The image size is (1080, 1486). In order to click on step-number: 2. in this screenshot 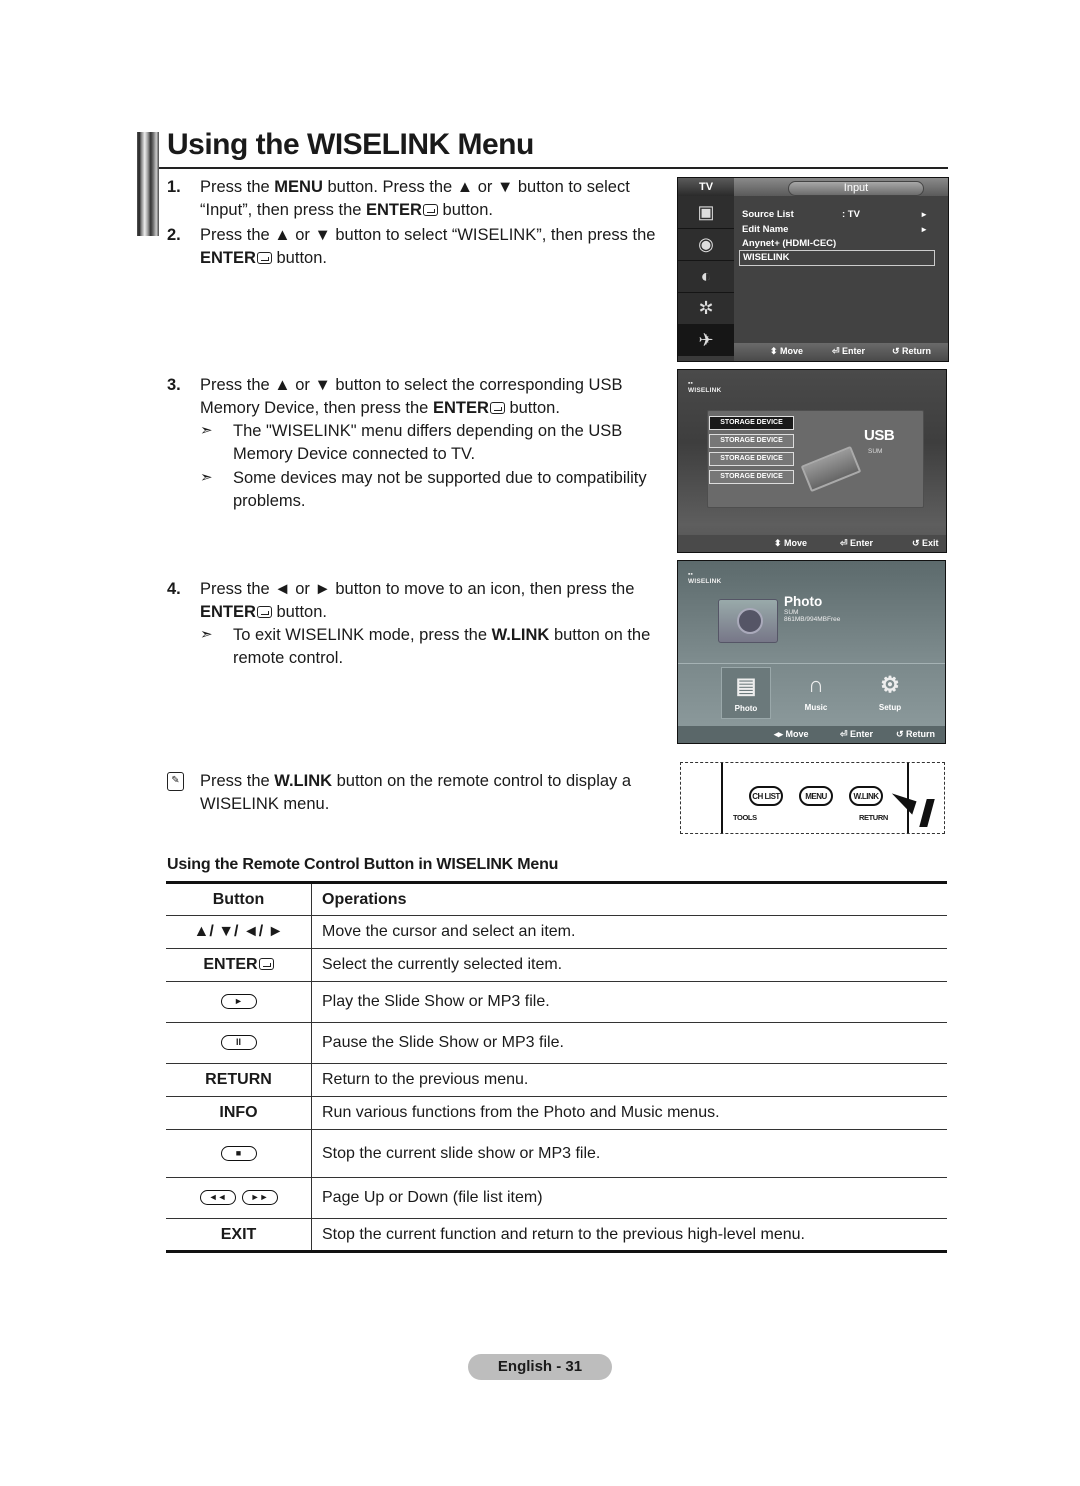, I will do `click(174, 235)`.